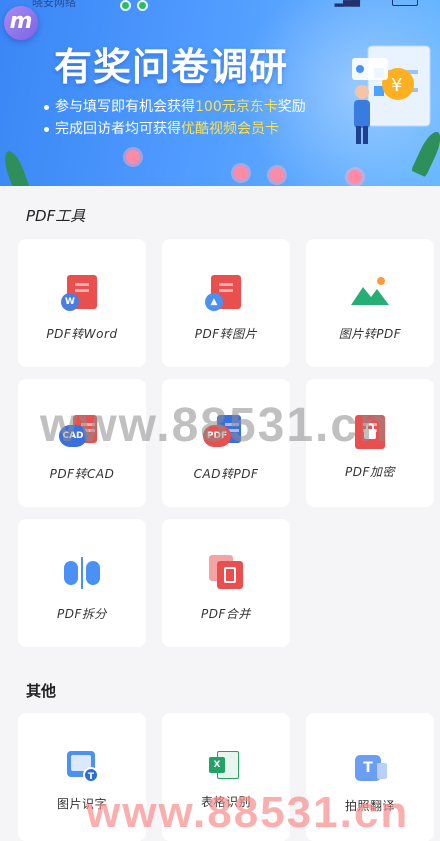  Describe the element at coordinates (82, 614) in the screenshot. I see `tool-label: PDF拆分` at that location.